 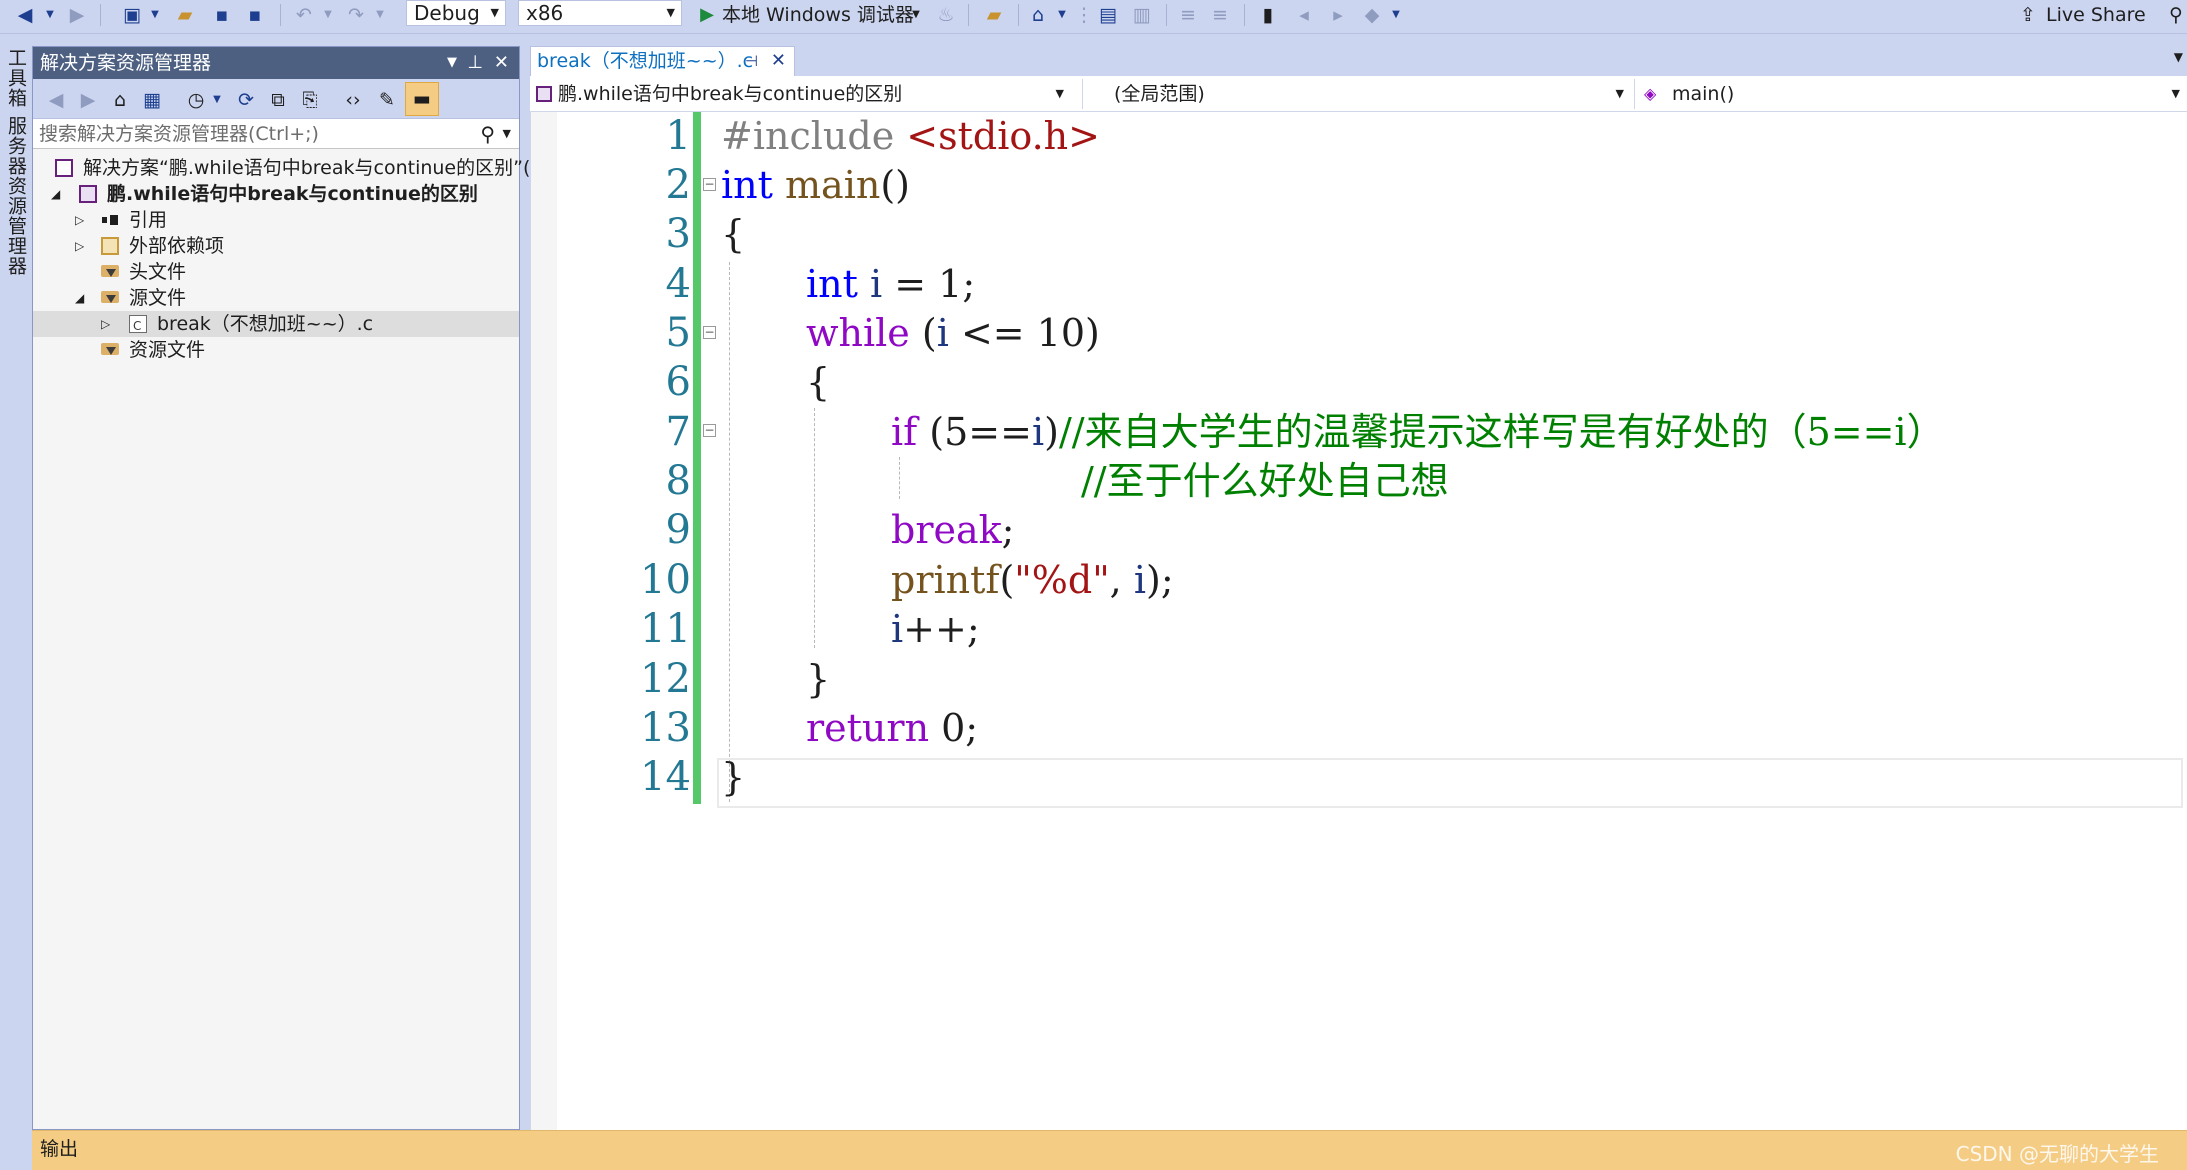 I want to click on line-number: 5, so click(x=678, y=333).